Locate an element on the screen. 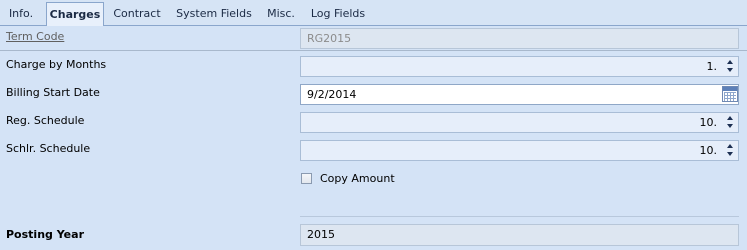 The image size is (747, 250). posting-year-field: 2015 is located at coordinates (519, 235).